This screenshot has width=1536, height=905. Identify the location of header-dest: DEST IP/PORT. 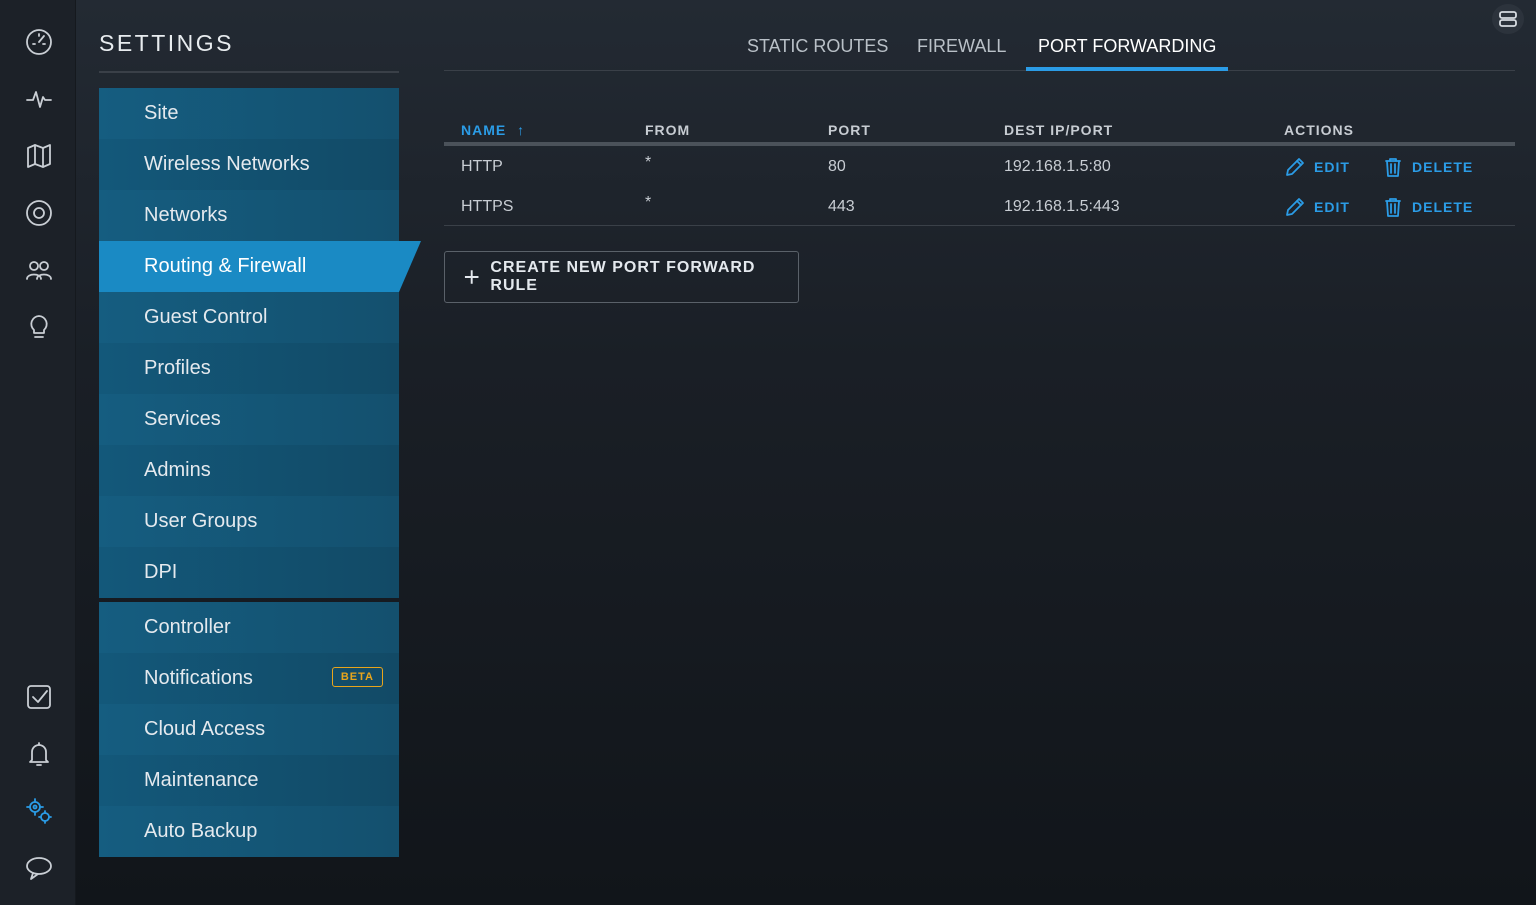
(1058, 130).